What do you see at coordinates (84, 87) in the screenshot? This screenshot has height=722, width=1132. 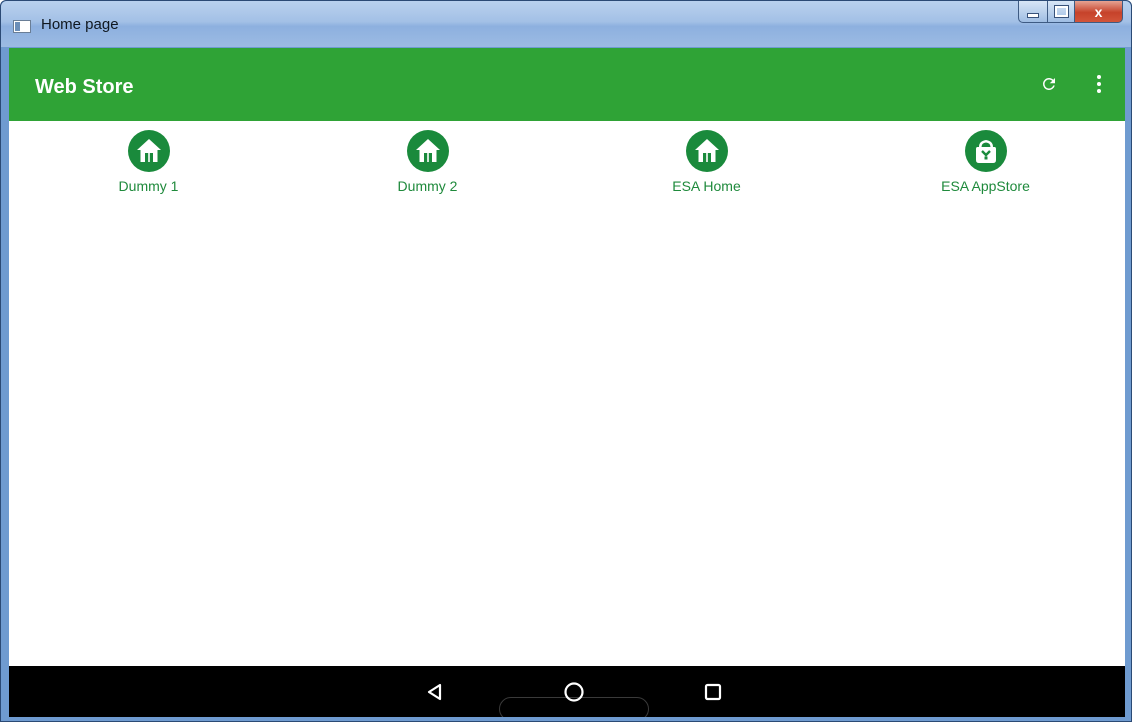 I see `app-title: Web Store` at bounding box center [84, 87].